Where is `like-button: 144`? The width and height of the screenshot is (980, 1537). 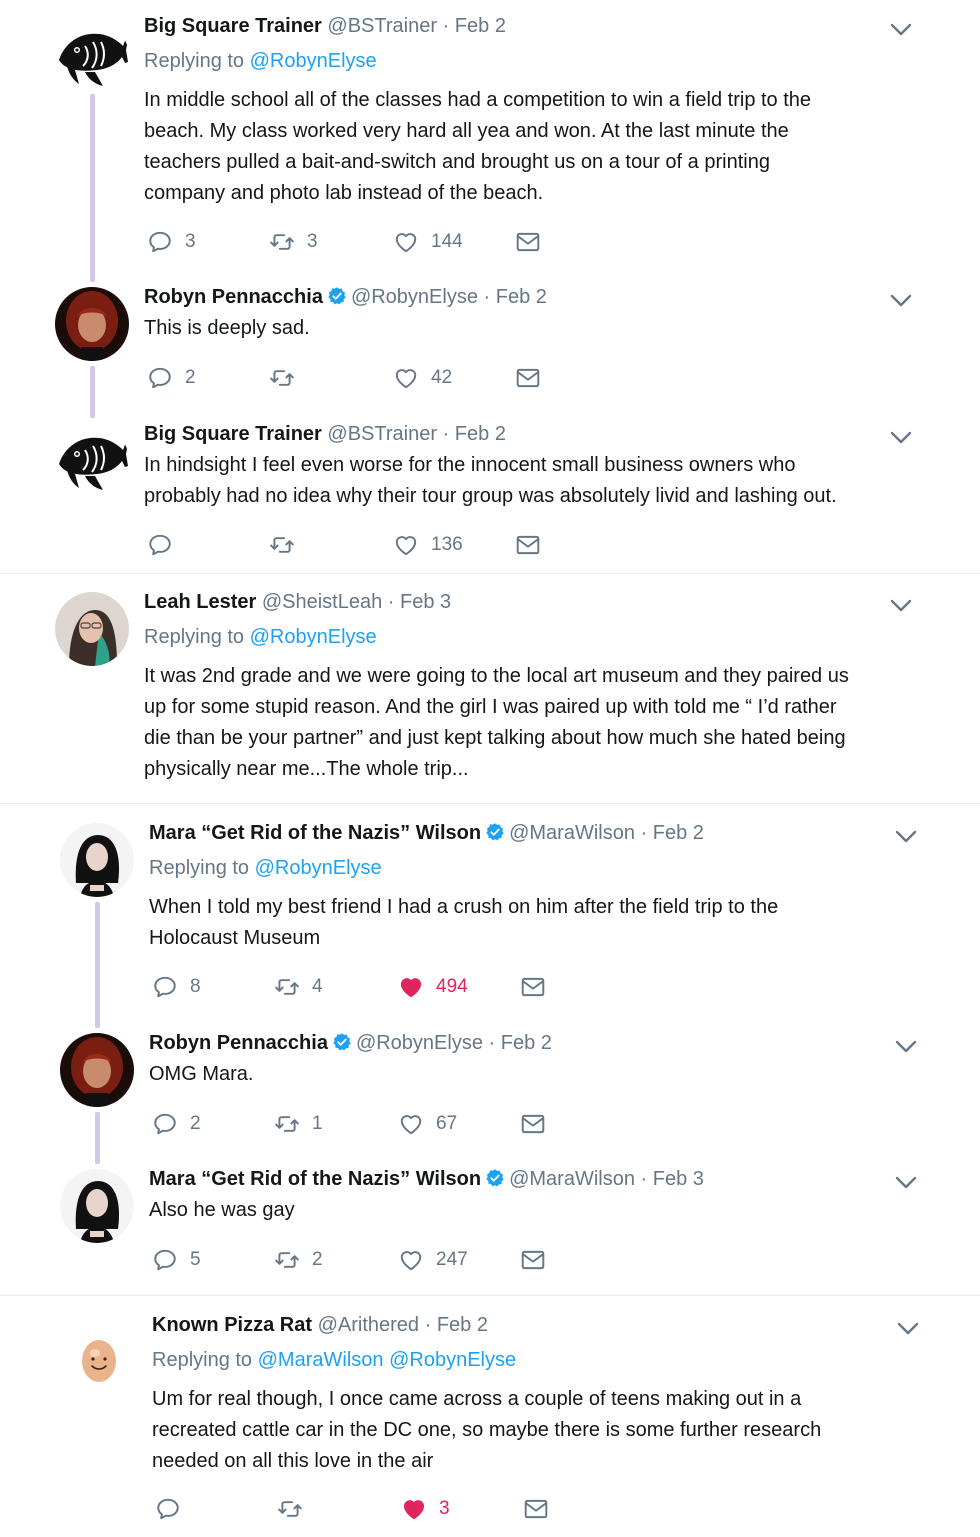 like-button: 144 is located at coordinates (428, 242).